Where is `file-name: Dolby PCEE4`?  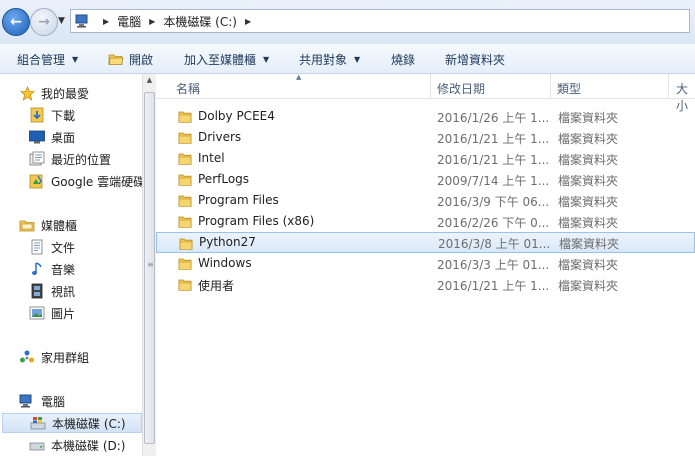
file-name: Dolby PCEE4 is located at coordinates (236, 116).